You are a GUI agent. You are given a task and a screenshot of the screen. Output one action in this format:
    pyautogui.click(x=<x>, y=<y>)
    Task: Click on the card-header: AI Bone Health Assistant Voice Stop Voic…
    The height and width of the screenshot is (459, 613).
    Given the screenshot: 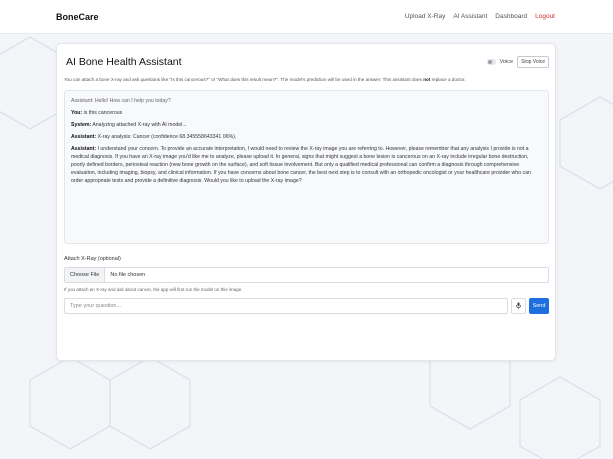 What is the action you would take?
    pyautogui.click(x=306, y=62)
    